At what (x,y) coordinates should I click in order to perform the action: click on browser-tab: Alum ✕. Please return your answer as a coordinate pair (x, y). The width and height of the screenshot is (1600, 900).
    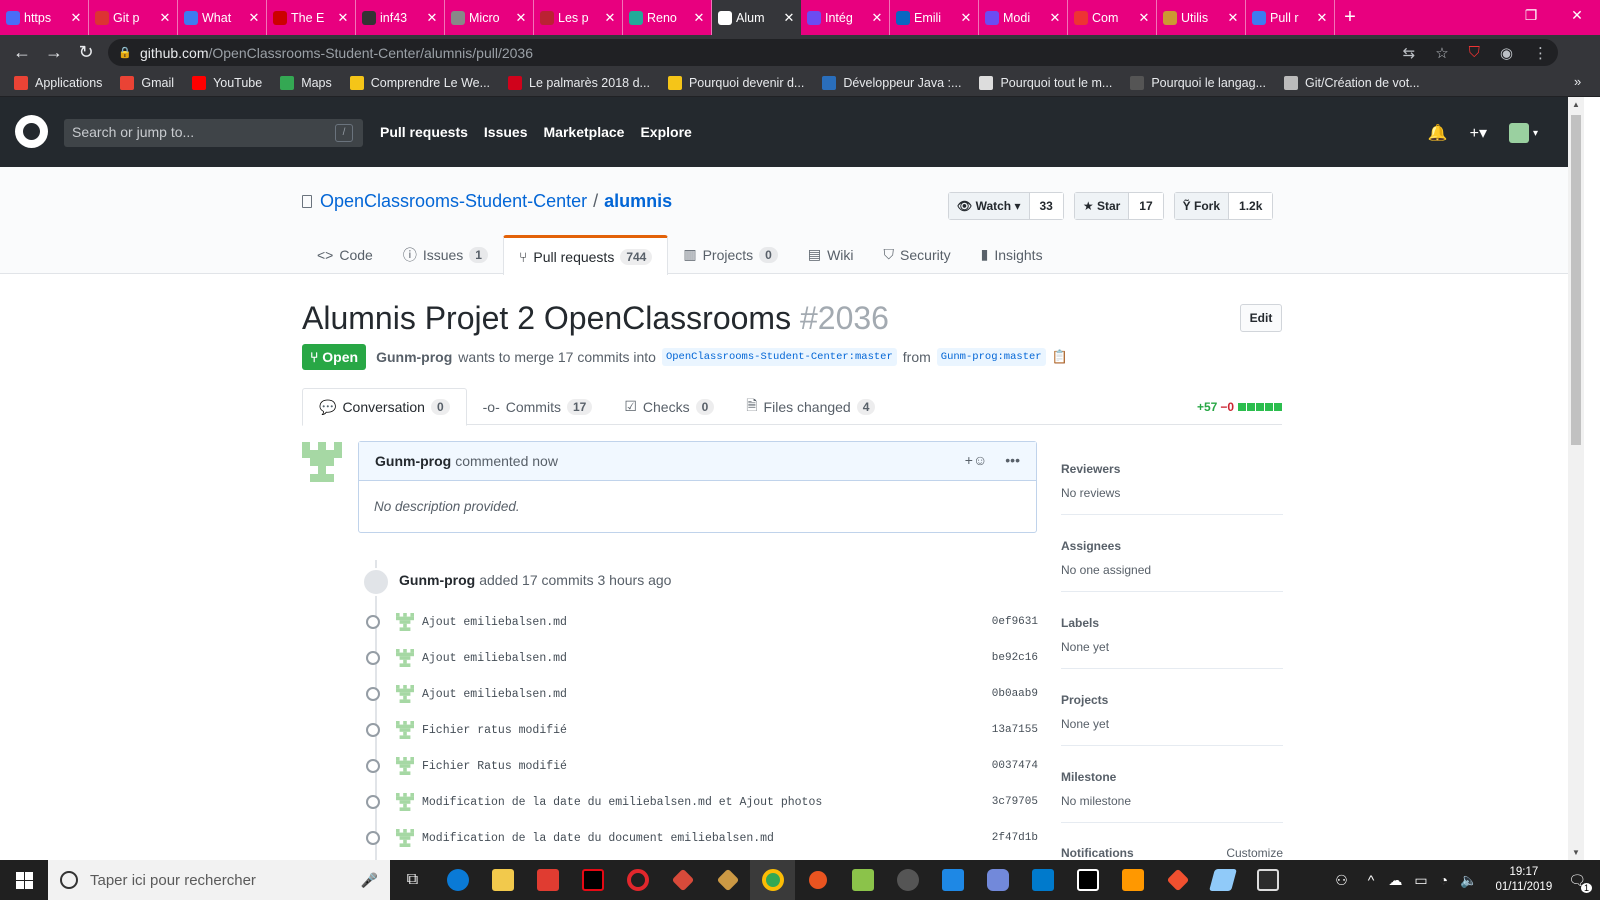
    Looking at the image, I should click on (756, 17).